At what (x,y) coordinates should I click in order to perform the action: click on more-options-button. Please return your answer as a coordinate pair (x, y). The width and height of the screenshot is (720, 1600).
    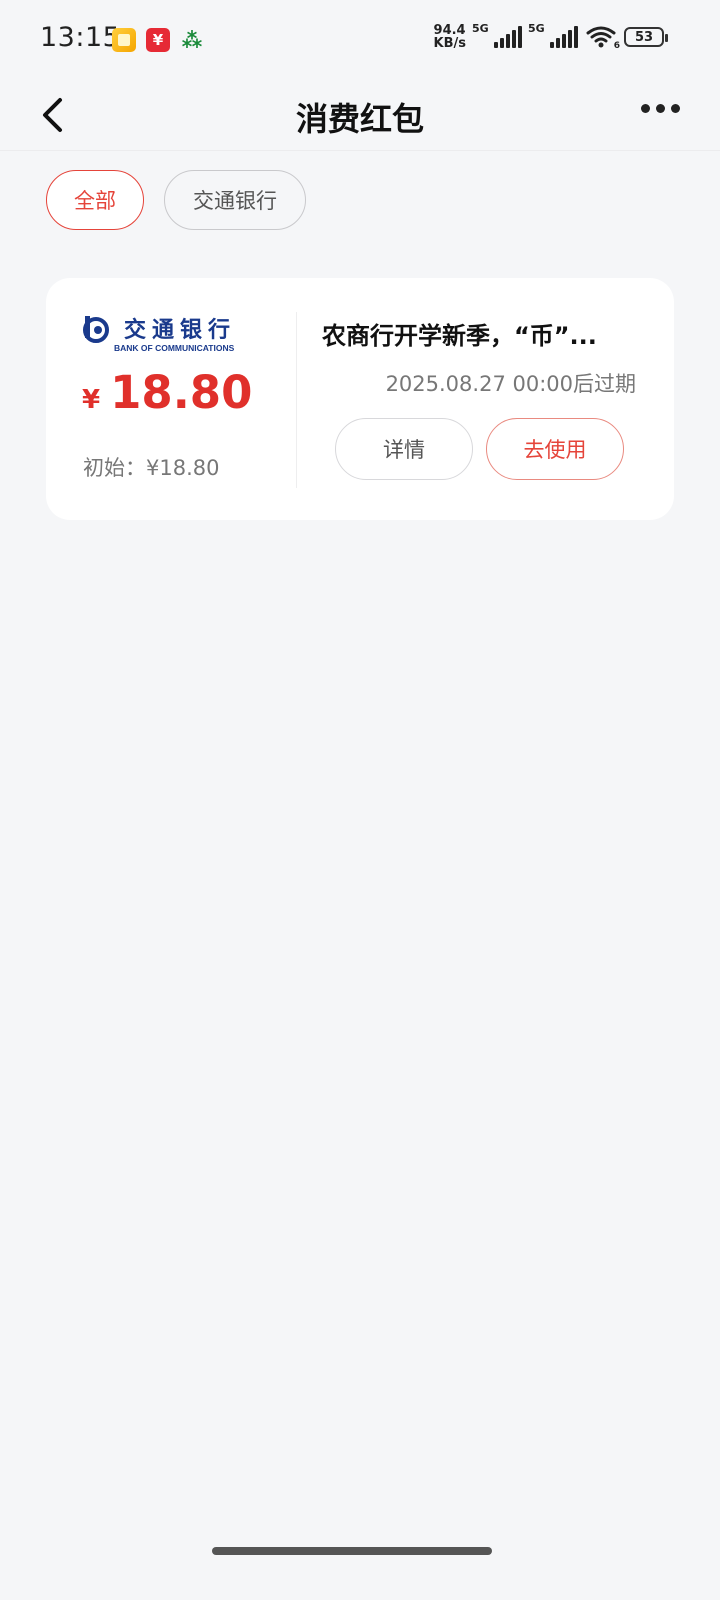
    Looking at the image, I should click on (660, 108).